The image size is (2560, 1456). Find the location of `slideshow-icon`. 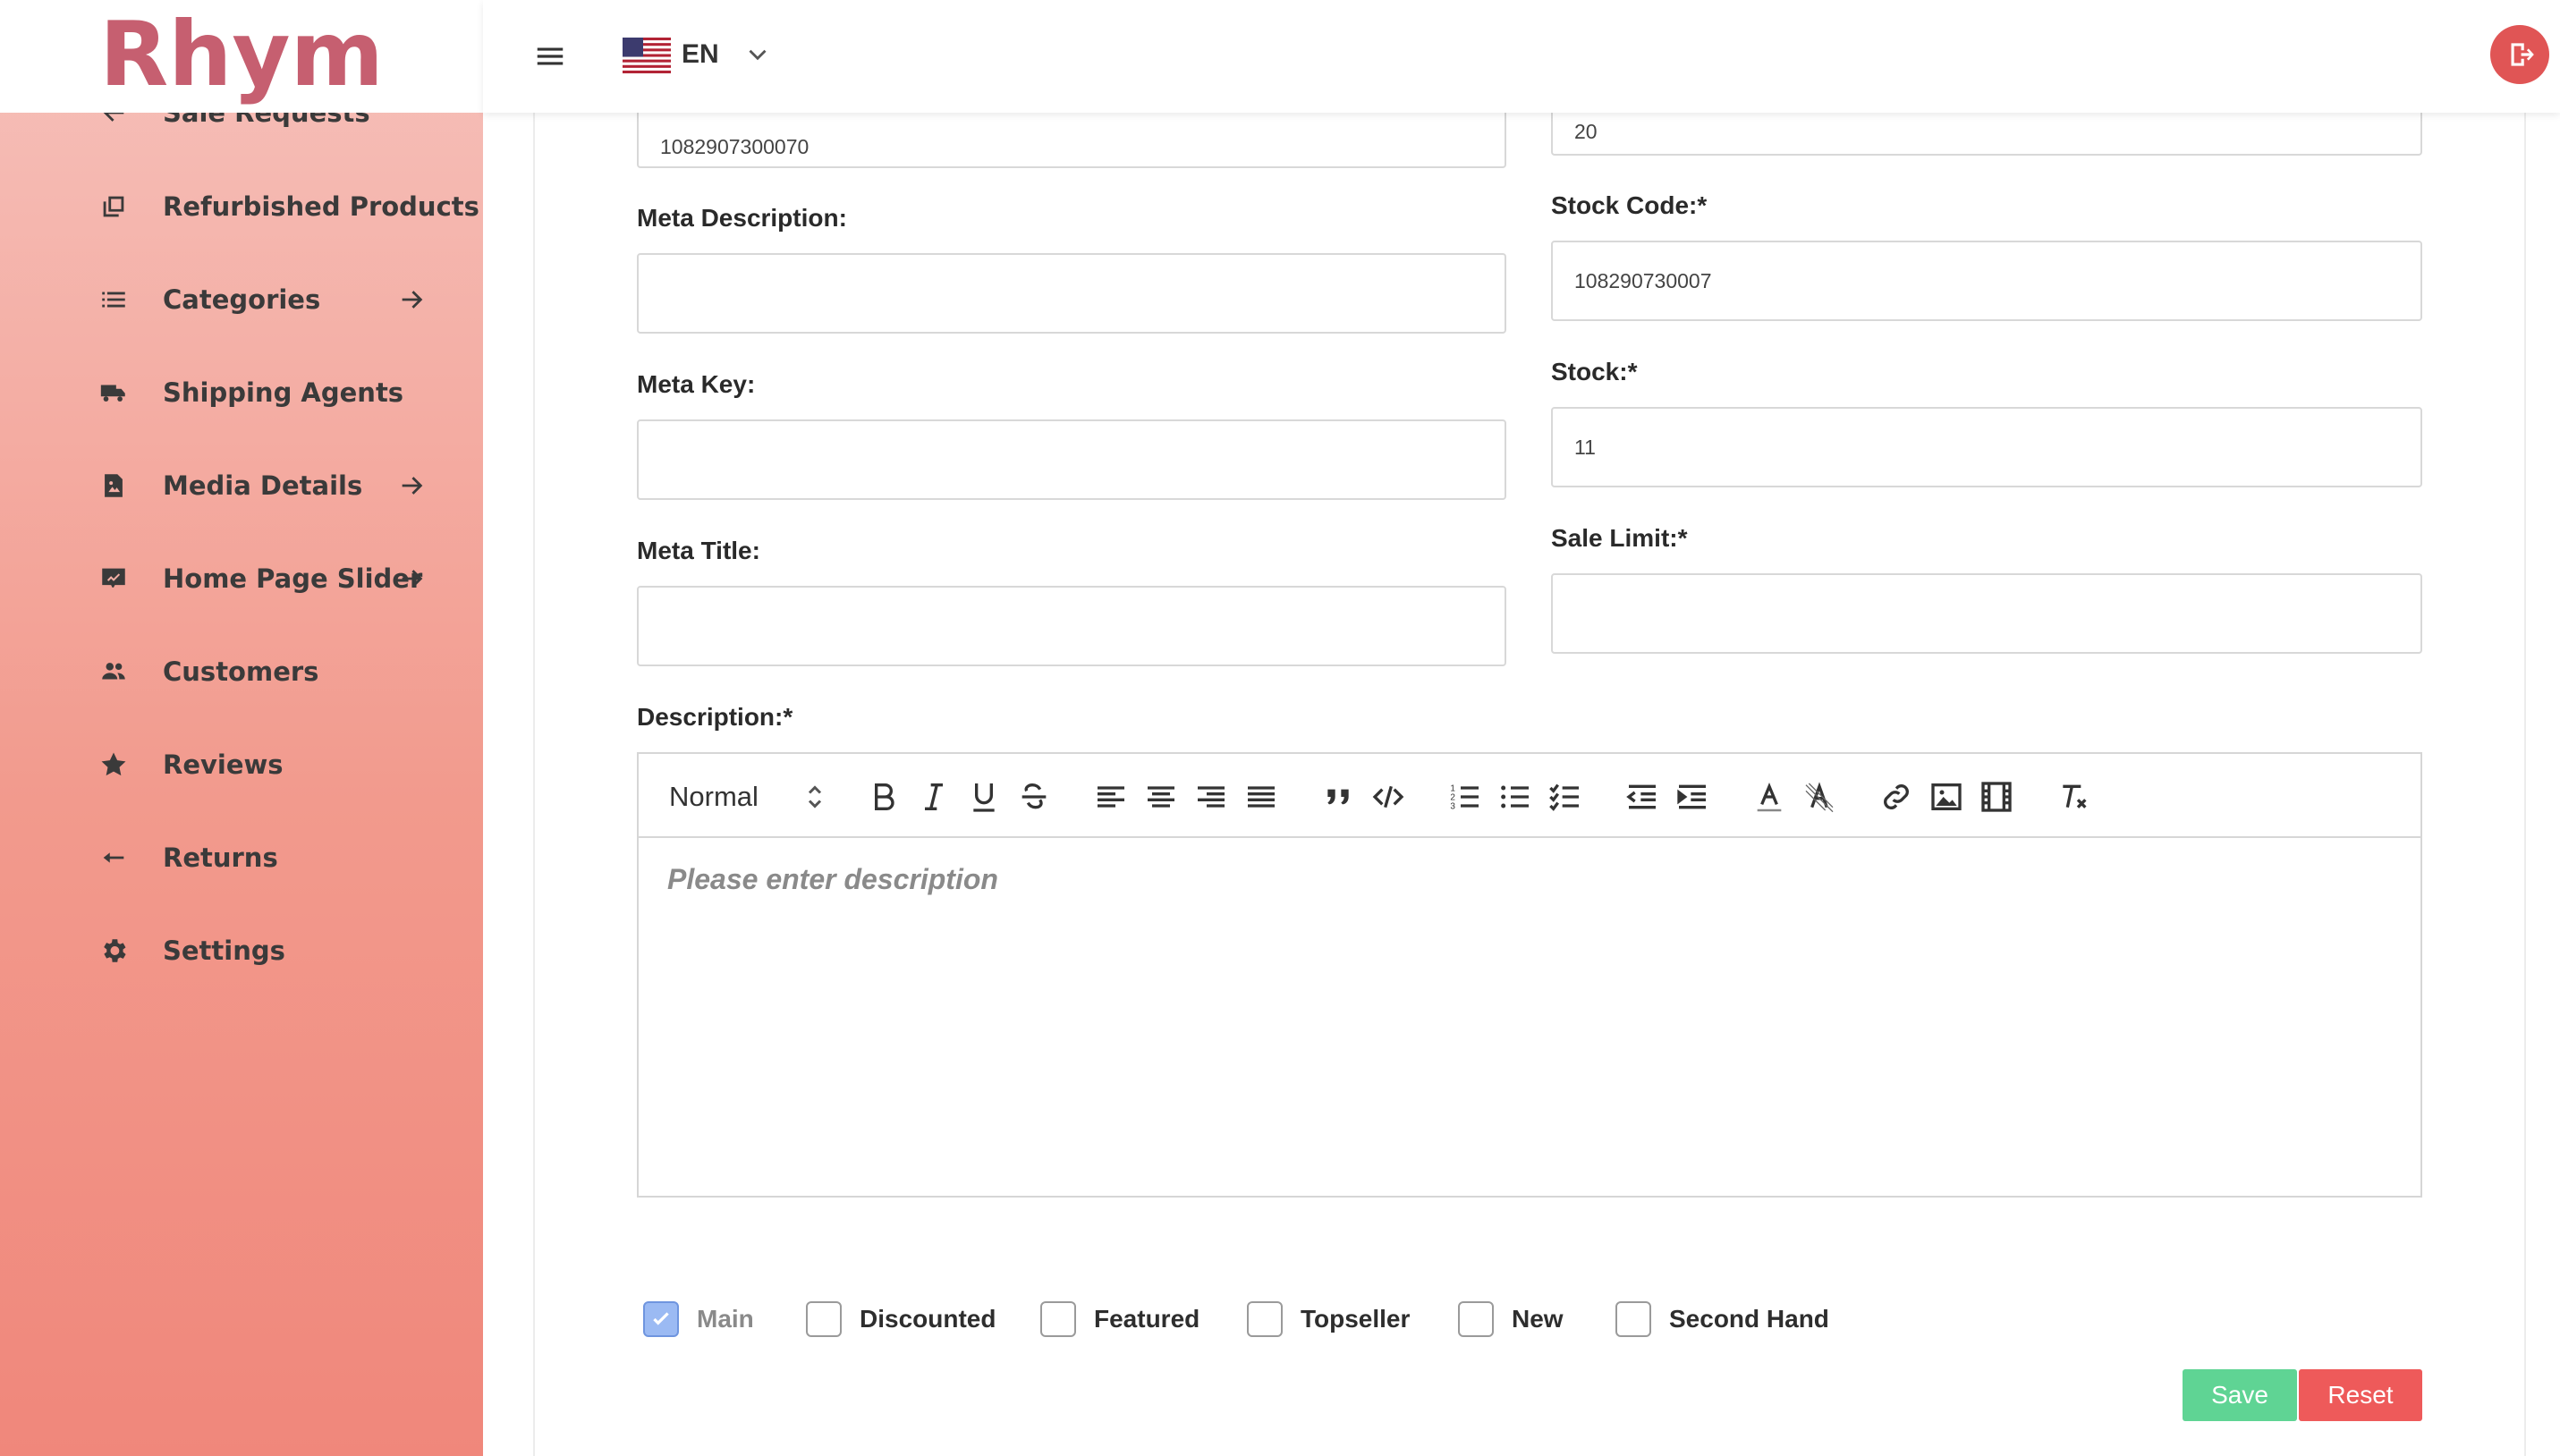

slideshow-icon is located at coordinates (113, 578).